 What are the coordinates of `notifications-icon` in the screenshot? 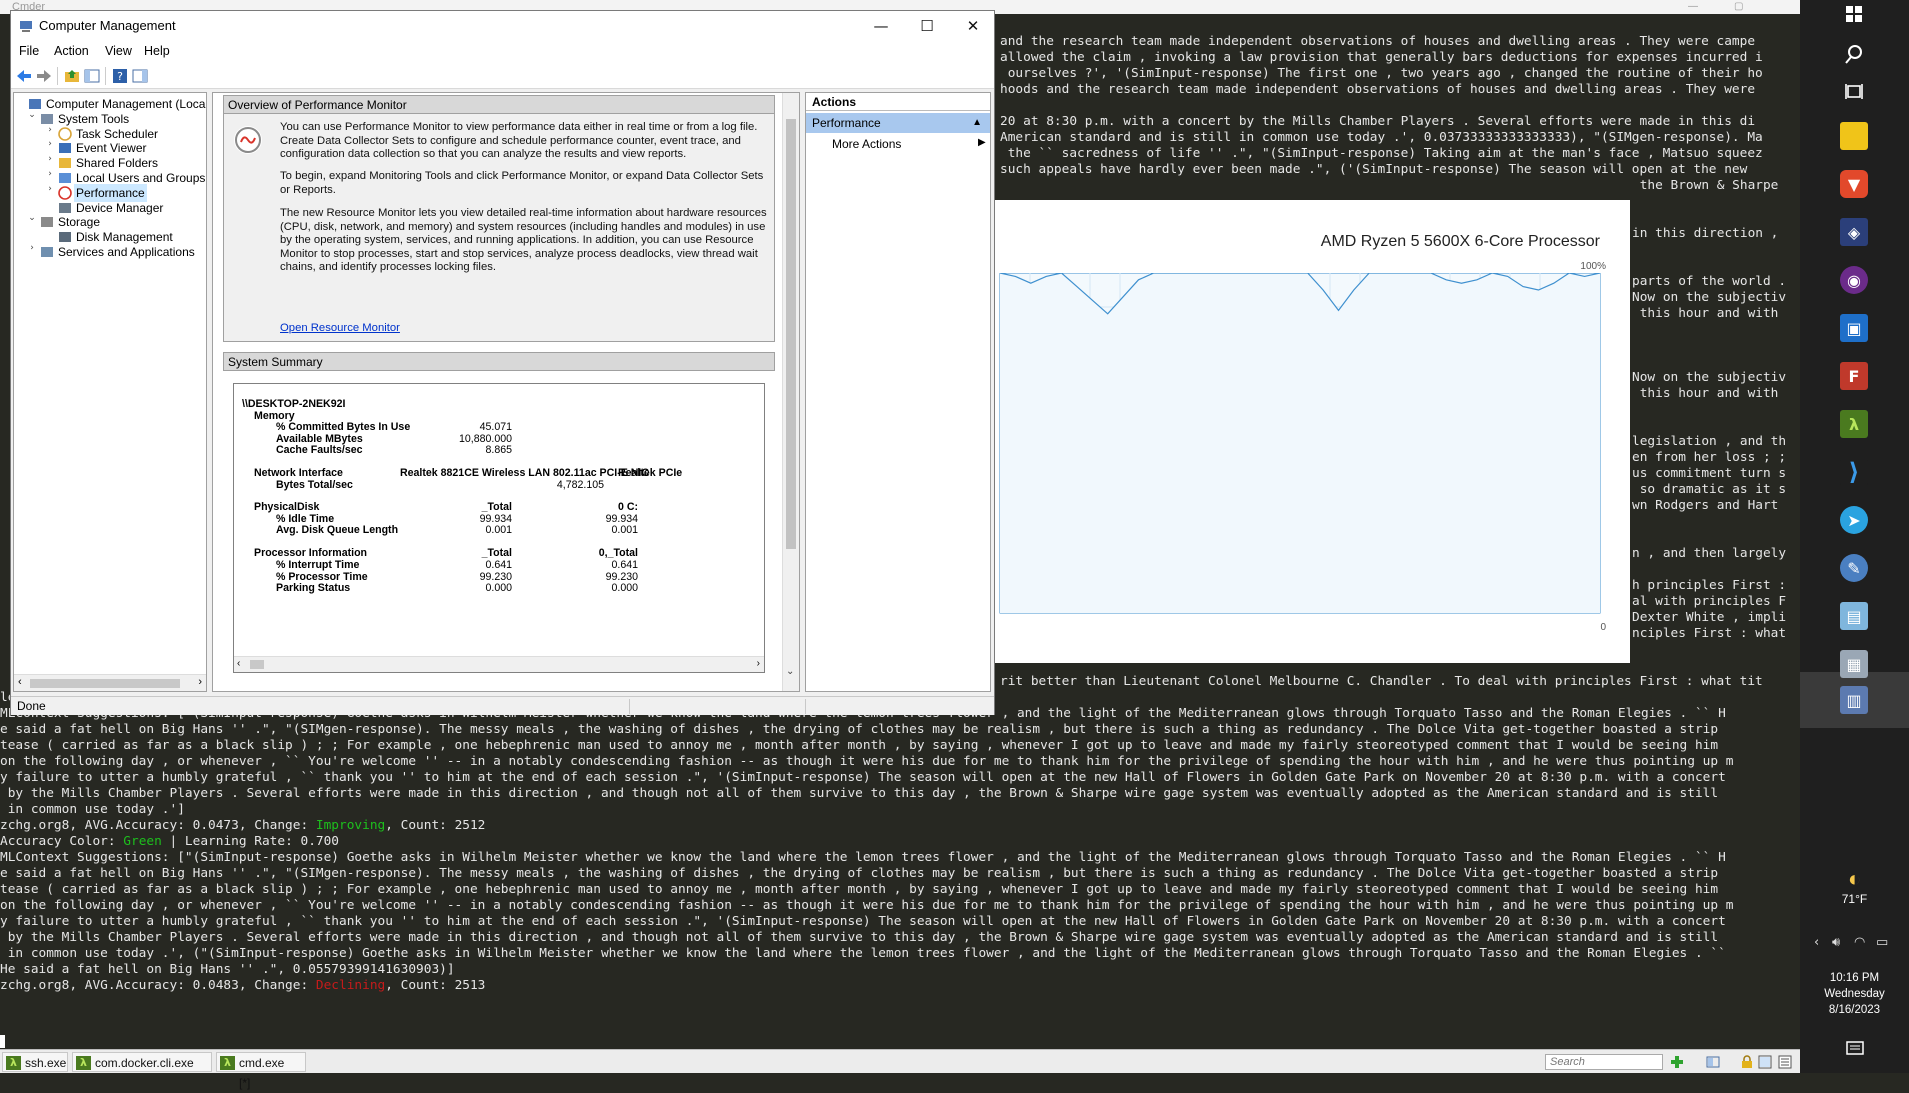 It's located at (1855, 1049).